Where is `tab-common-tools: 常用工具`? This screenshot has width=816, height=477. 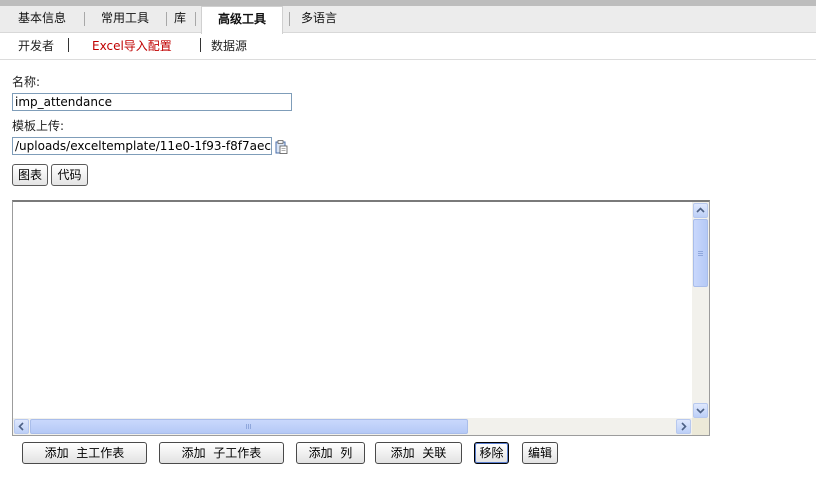
tab-common-tools: 常用工具 is located at coordinates (125, 19).